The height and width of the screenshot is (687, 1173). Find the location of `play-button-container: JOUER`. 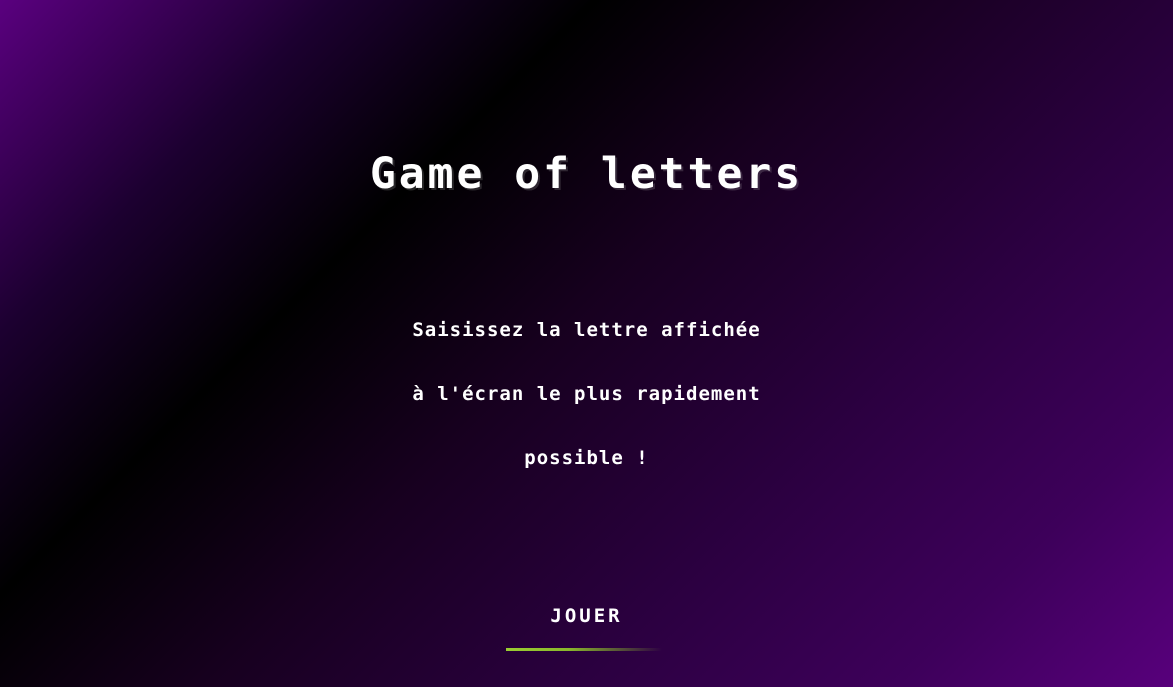

play-button-container: JOUER is located at coordinates (586, 616).